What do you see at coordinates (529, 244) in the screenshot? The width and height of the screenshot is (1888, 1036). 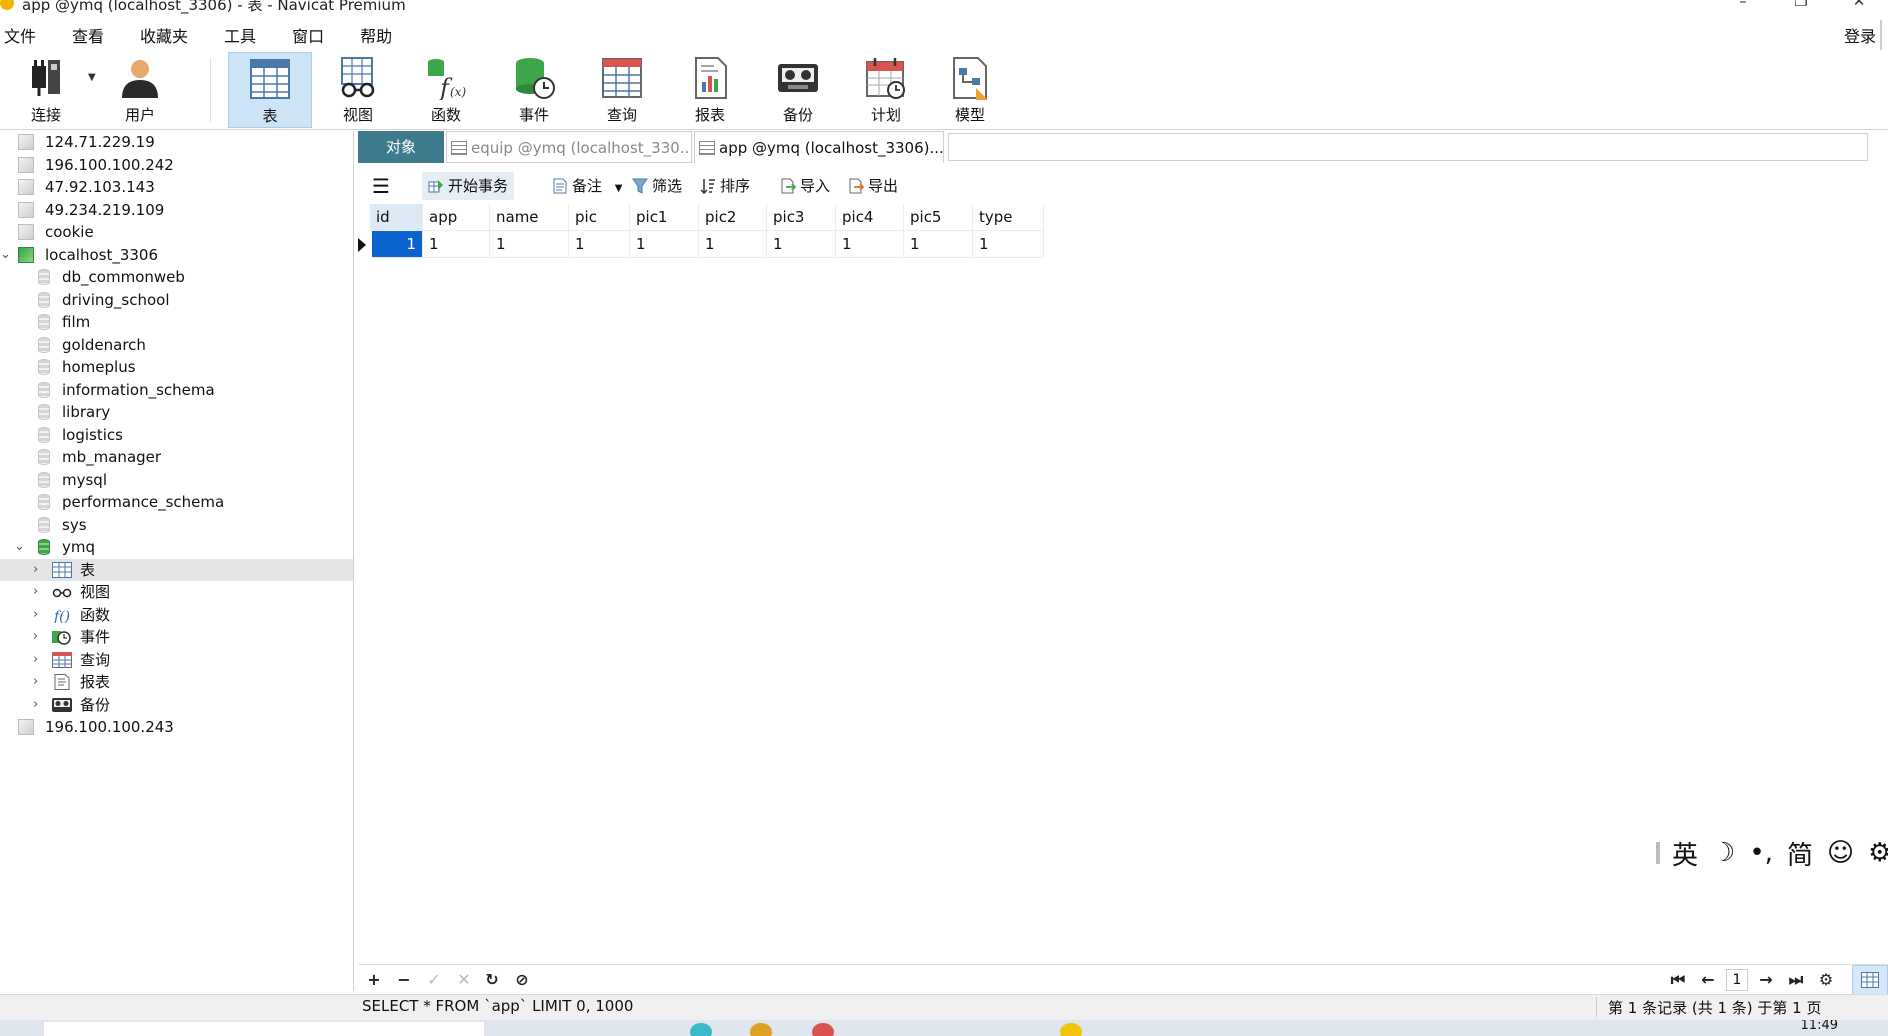 I see `cell-name: 1` at bounding box center [529, 244].